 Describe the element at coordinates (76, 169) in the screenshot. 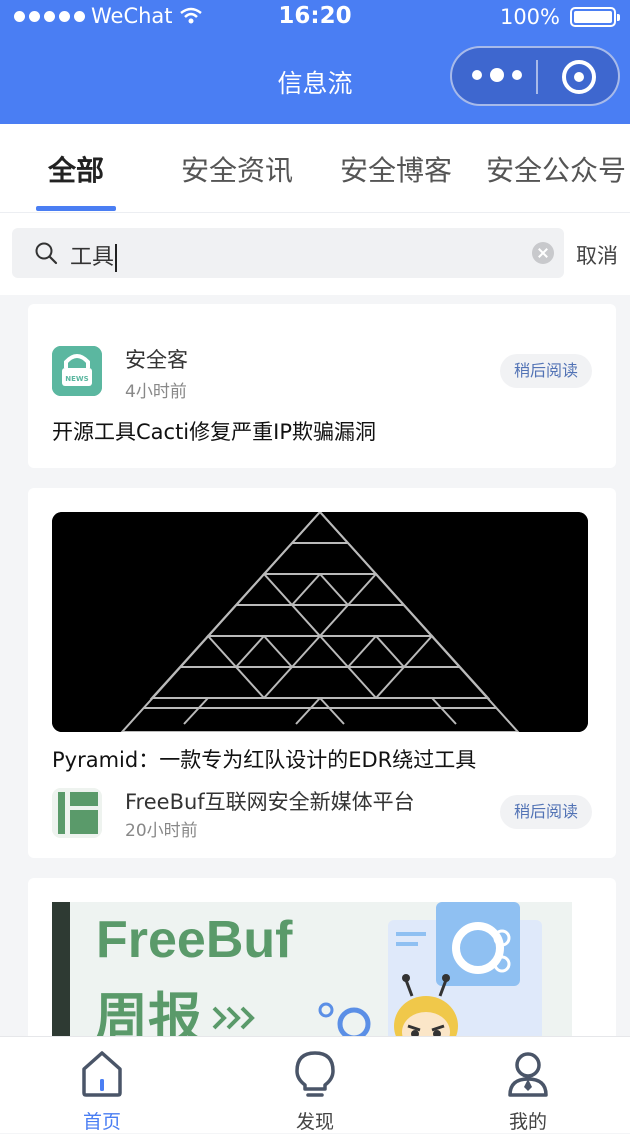

I see `tab-all: 全部` at that location.